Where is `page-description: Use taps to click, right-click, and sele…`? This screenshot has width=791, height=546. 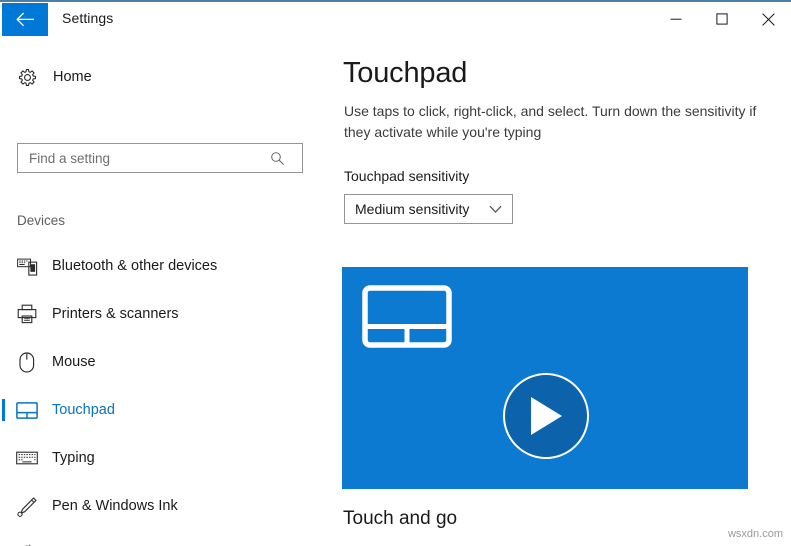 page-description: Use taps to click, right-click, and sele… is located at coordinates (550, 121).